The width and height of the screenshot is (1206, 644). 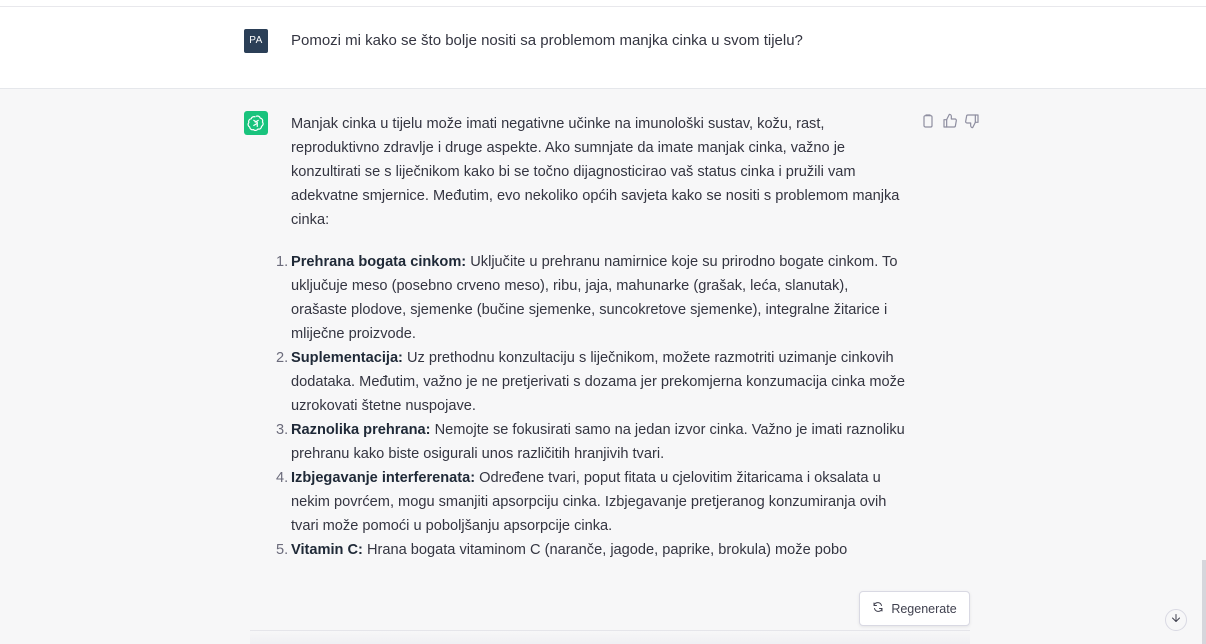 What do you see at coordinates (1204, 602) in the screenshot?
I see `scrollbar` at bounding box center [1204, 602].